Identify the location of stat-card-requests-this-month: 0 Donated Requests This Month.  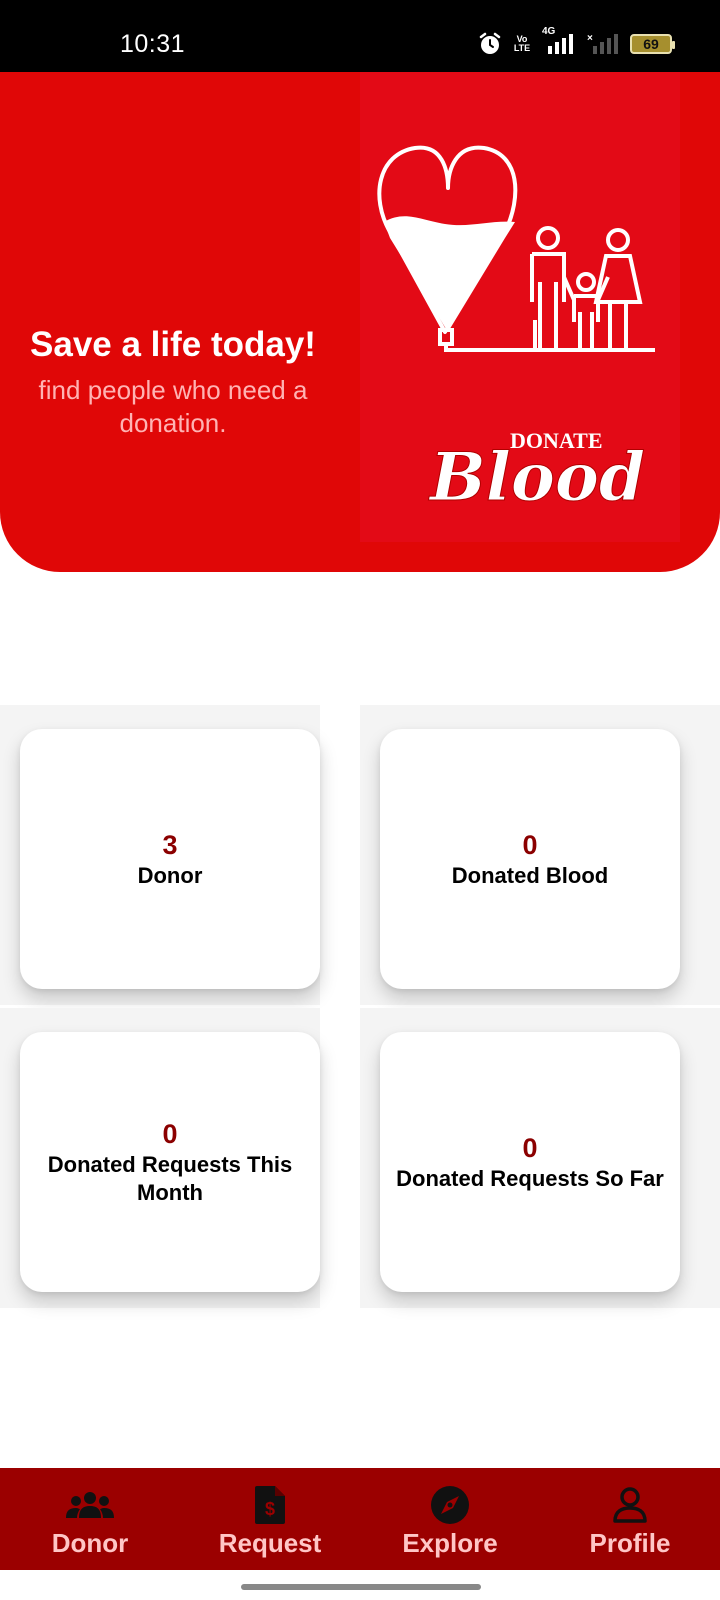
(170, 1162).